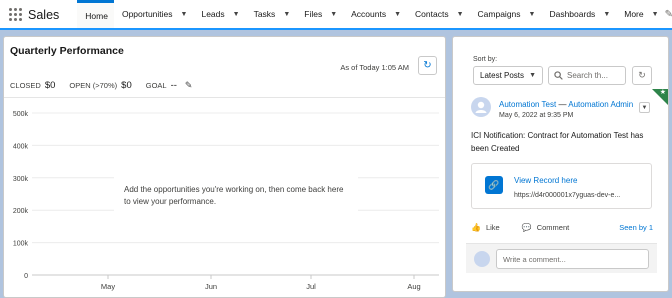 The height and width of the screenshot is (298, 672). I want to click on nav-tab-label: Accounts, so click(369, 14).